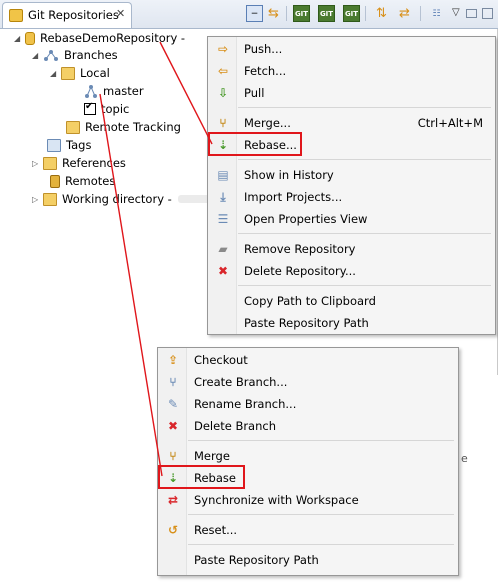 This screenshot has width=498, height=585. I want to click on repository-icon, so click(30, 38).